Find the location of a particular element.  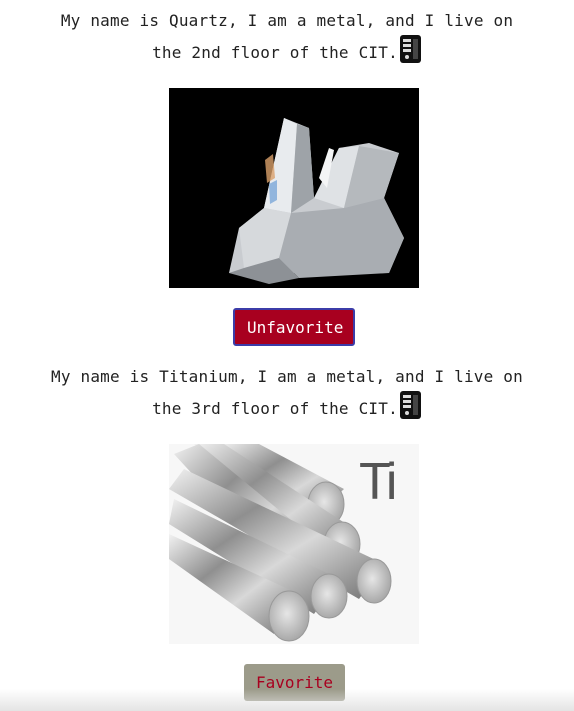

unfavorite-button: Unfavorite is located at coordinates (294, 327).